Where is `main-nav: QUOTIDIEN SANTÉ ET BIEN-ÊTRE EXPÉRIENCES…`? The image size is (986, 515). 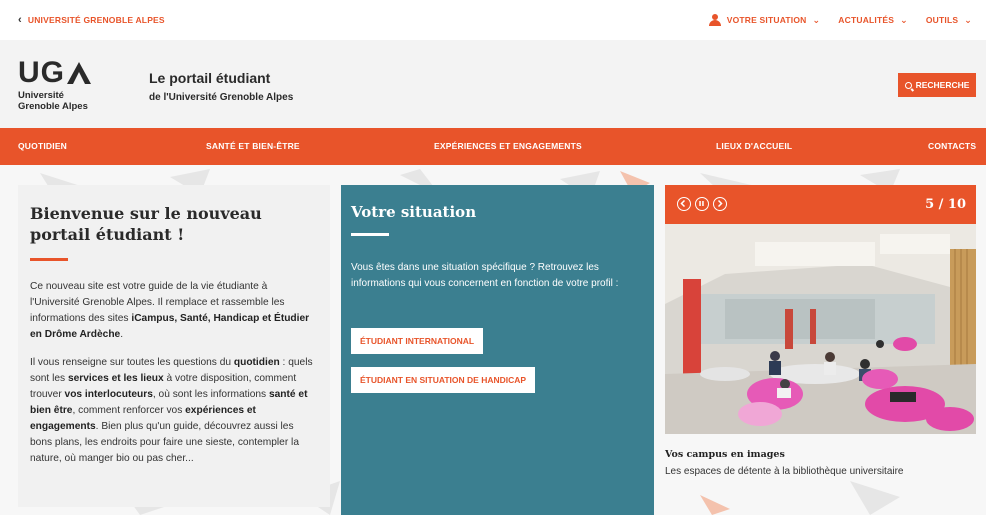 main-nav: QUOTIDIEN SANTÉ ET BIEN-ÊTRE EXPÉRIENCES… is located at coordinates (493, 146).